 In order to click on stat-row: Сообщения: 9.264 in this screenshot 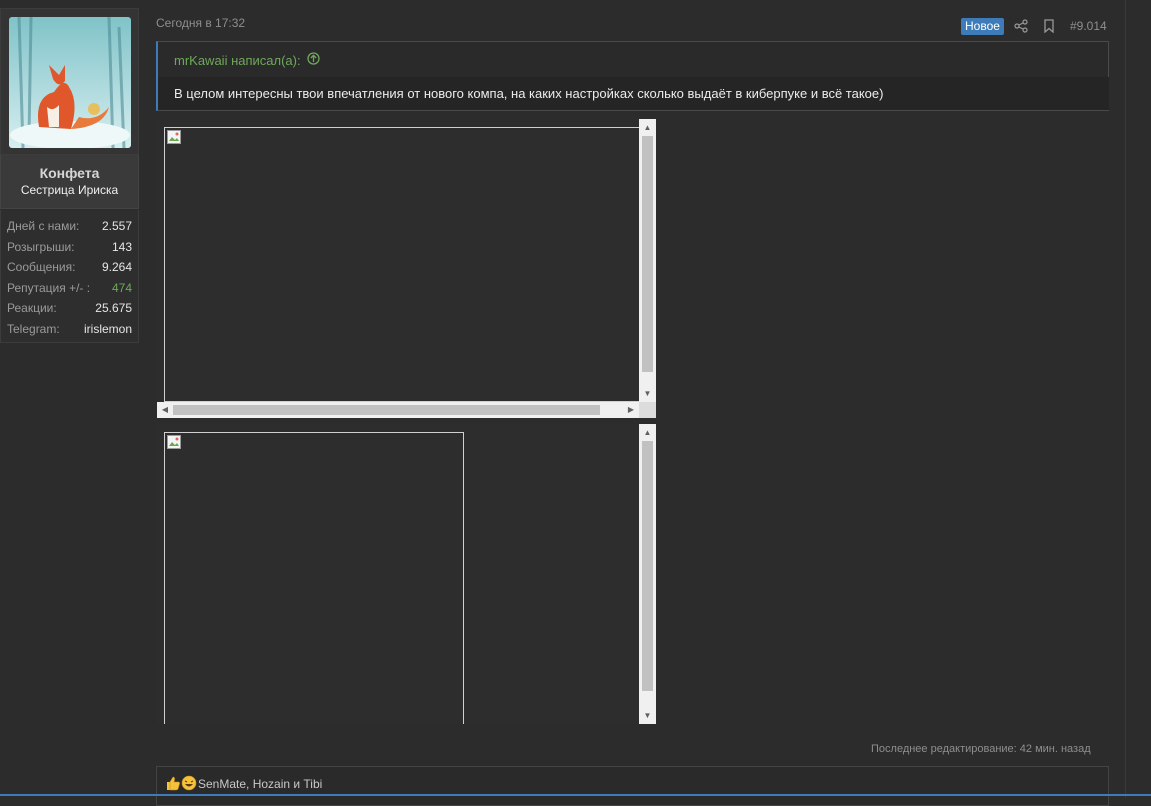, I will do `click(69, 267)`.